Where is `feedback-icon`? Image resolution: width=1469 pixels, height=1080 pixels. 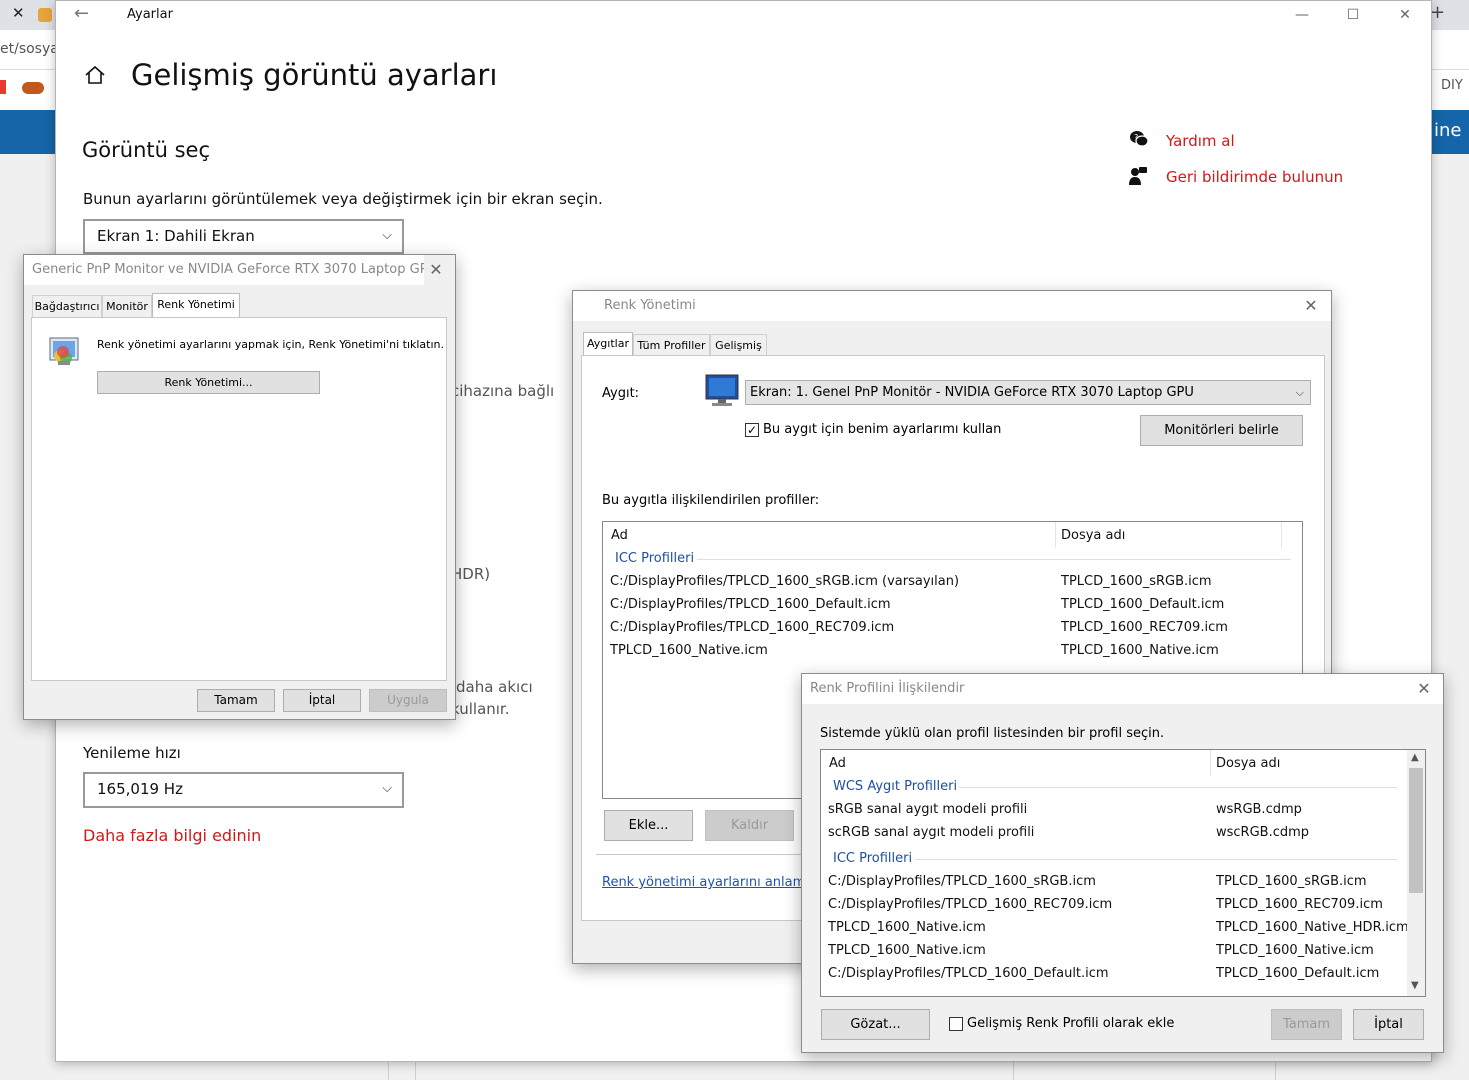
feedback-icon is located at coordinates (1138, 178).